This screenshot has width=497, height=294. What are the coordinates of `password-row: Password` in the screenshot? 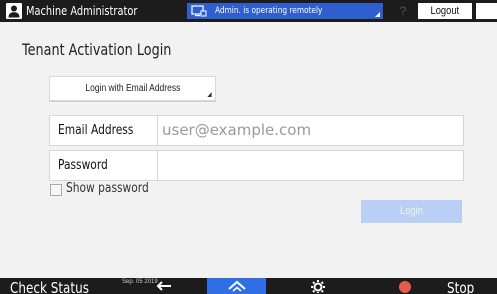 It's located at (256, 165).